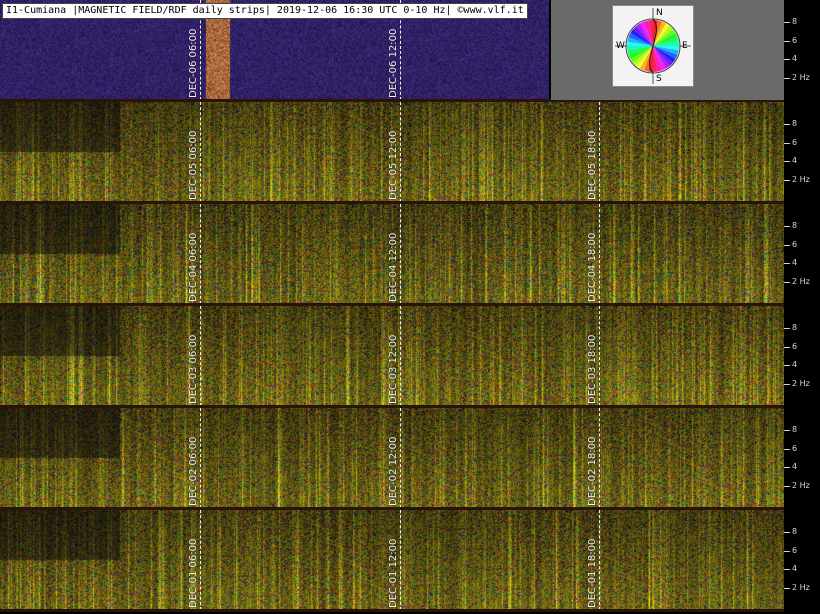 This screenshot has height=614, width=820. I want to click on time-marker-label: DEC-04 06:00, so click(193, 267).